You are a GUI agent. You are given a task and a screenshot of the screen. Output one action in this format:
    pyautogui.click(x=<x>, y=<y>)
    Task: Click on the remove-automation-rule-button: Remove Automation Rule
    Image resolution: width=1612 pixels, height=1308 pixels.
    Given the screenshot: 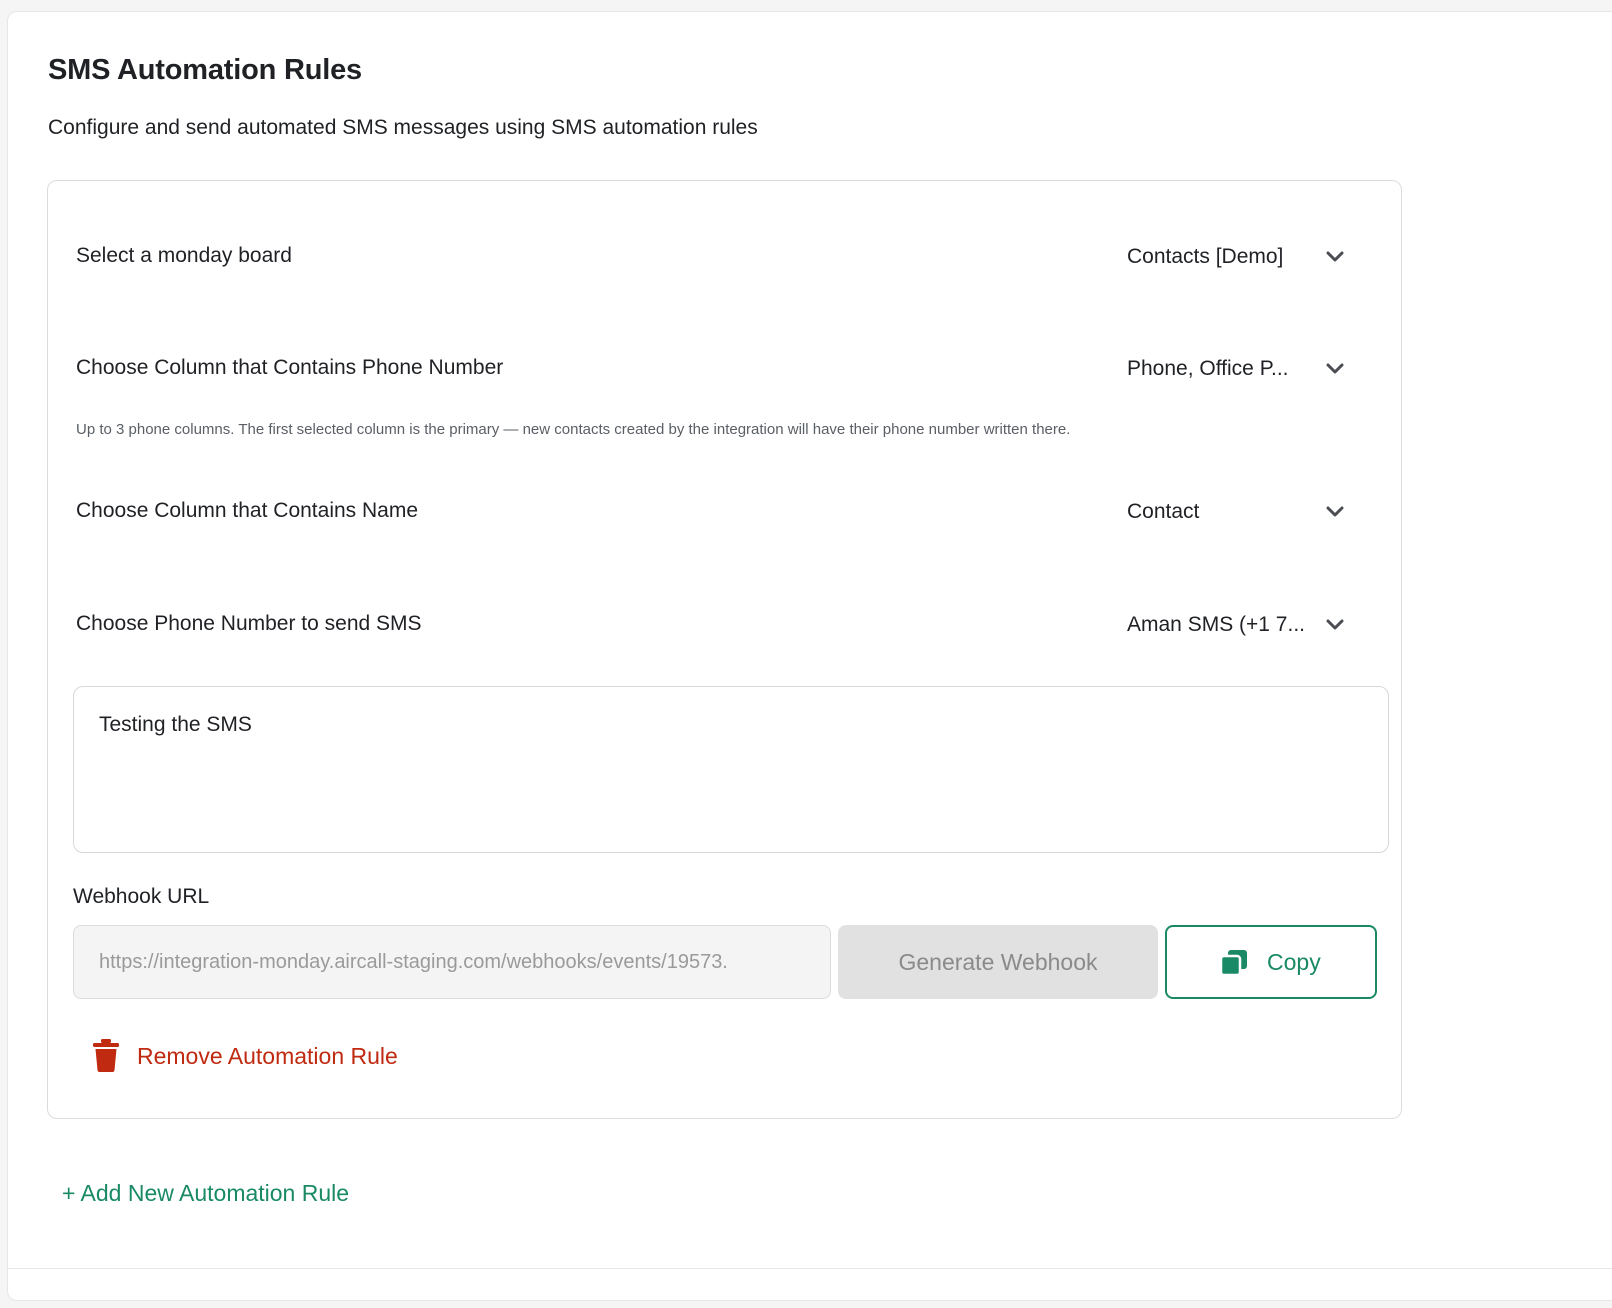 What is the action you would take?
    pyautogui.click(x=263, y=1057)
    